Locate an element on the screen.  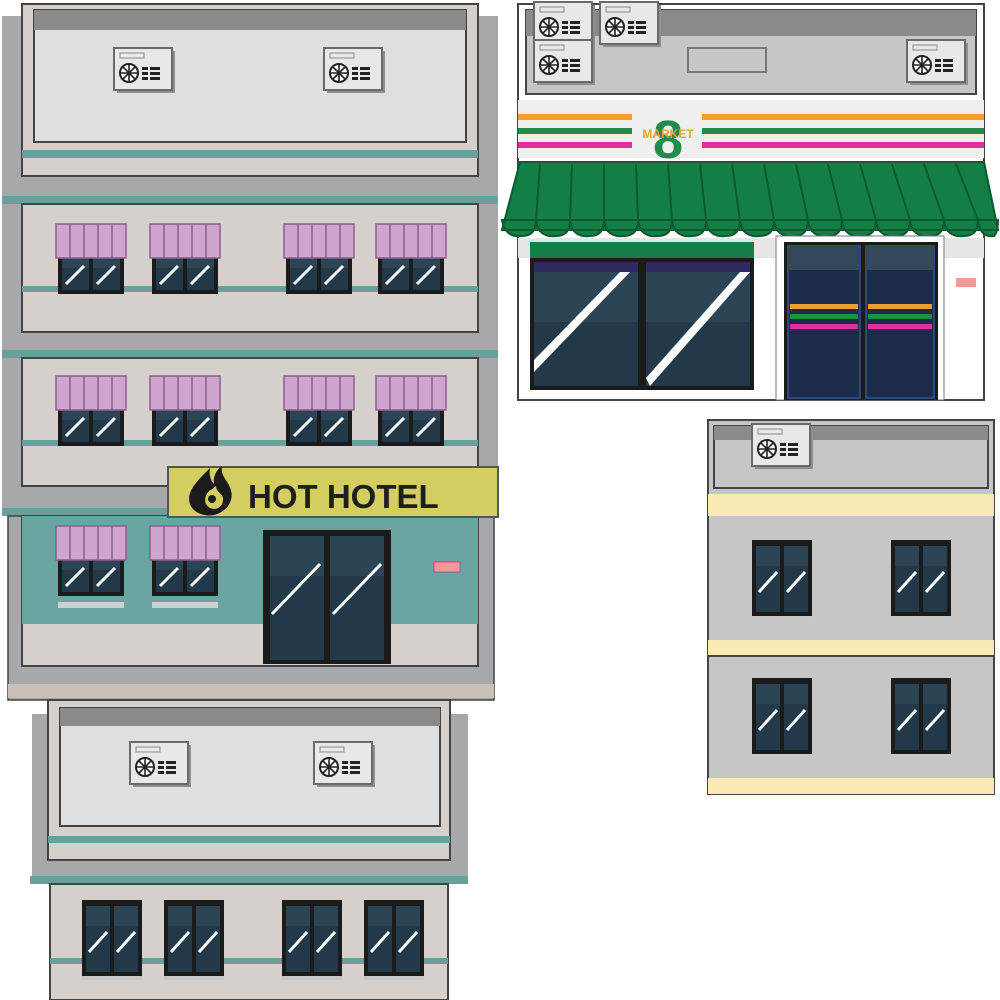
store-stripes is located at coordinates (751, 131).